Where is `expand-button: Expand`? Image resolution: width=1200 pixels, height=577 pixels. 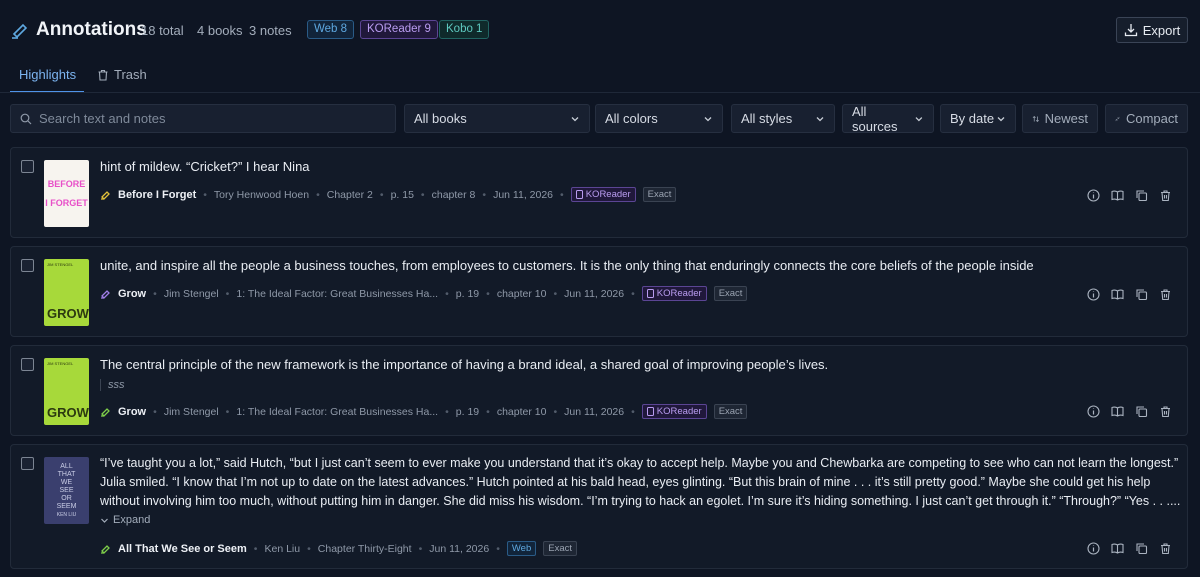
expand-button: Expand is located at coordinates (125, 520).